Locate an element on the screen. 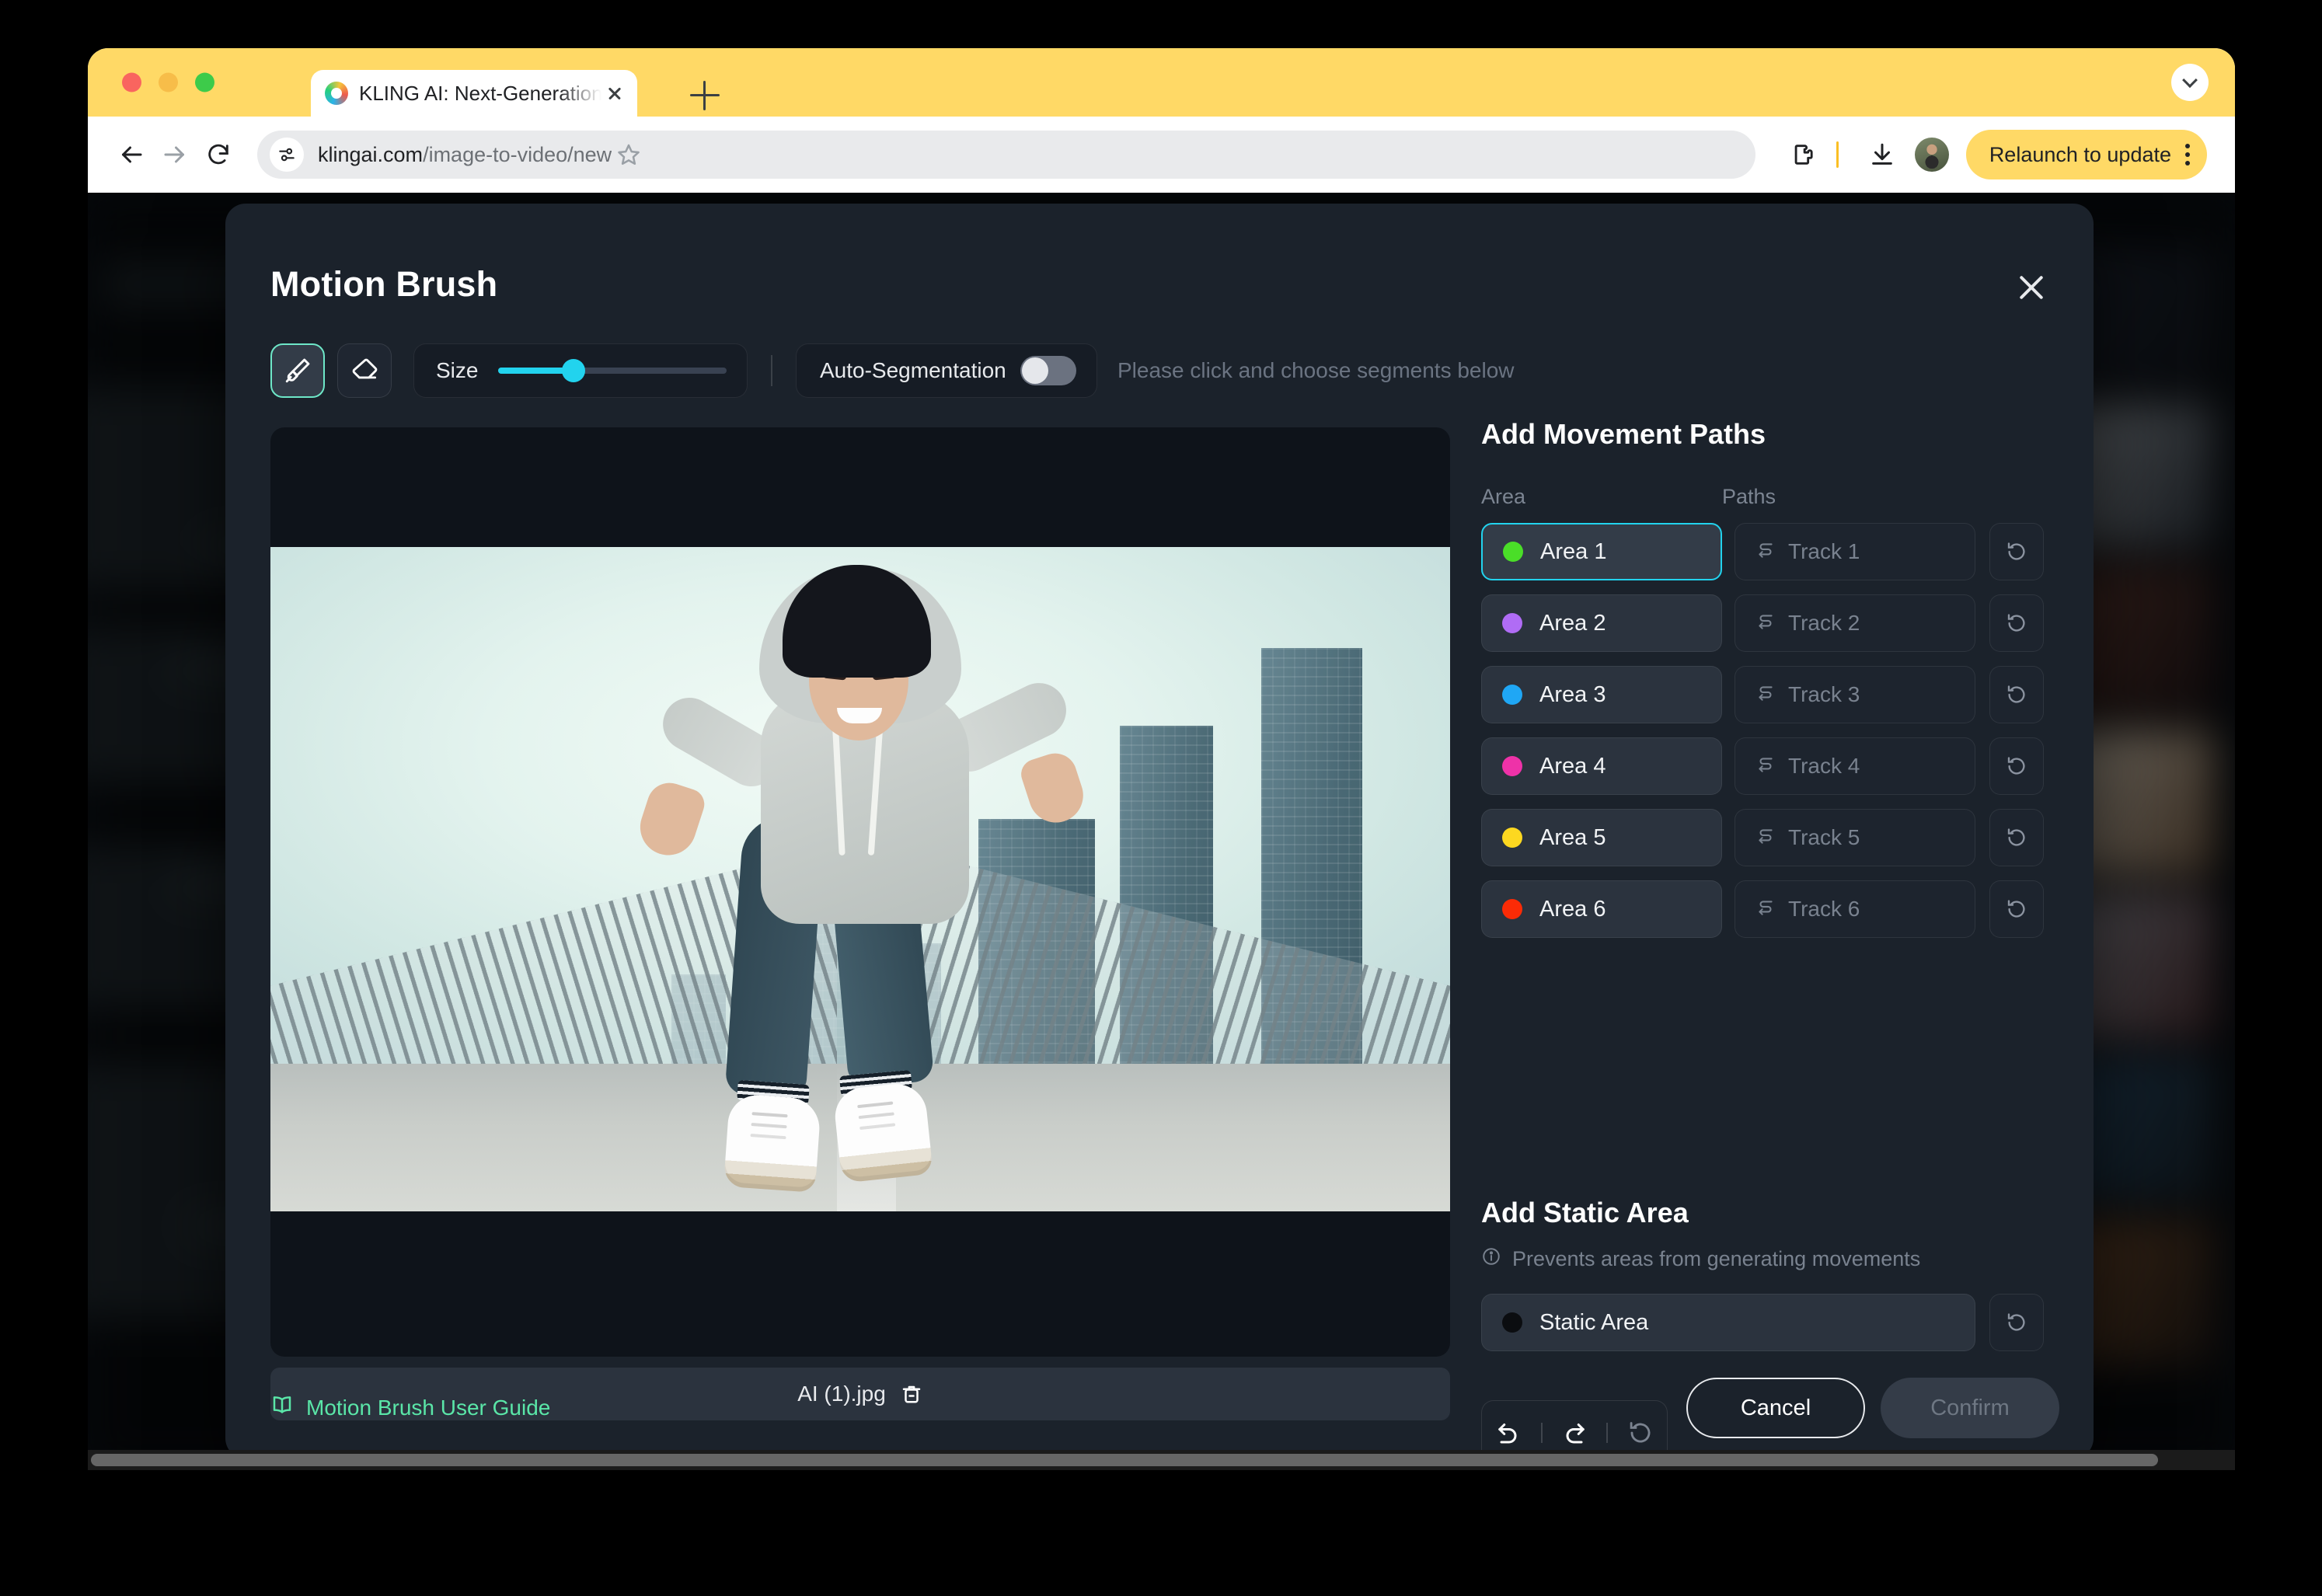  area-label: Area 6 is located at coordinates (1572, 909).